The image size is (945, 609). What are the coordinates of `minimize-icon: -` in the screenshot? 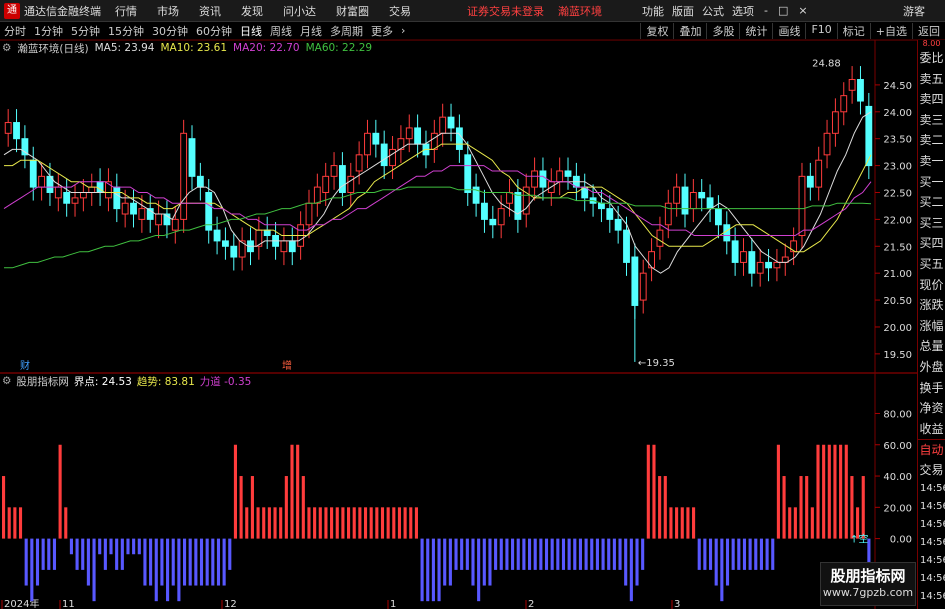 It's located at (766, 10).